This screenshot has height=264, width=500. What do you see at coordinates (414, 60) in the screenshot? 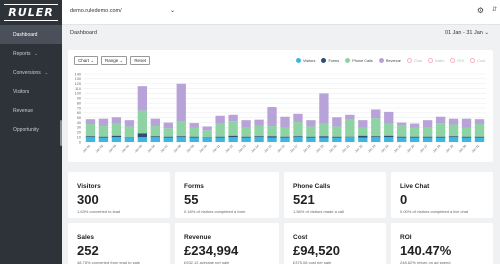
I see `legend-item: Chat` at bounding box center [414, 60].